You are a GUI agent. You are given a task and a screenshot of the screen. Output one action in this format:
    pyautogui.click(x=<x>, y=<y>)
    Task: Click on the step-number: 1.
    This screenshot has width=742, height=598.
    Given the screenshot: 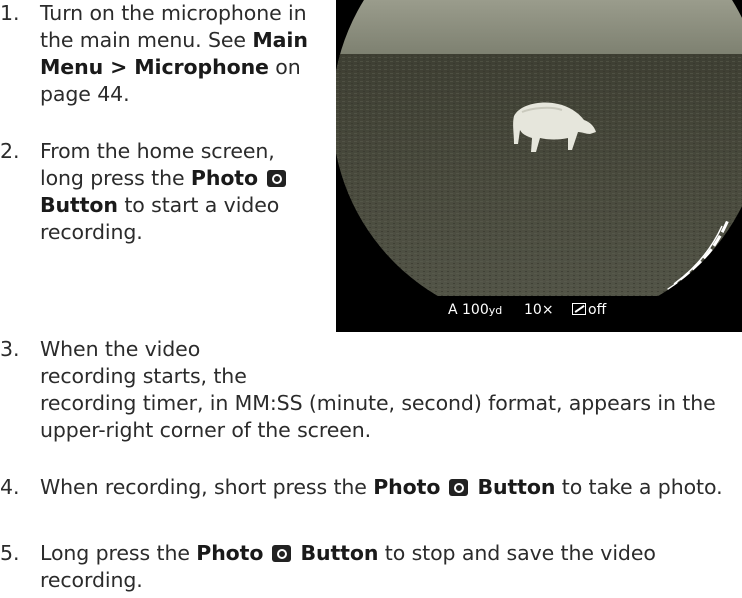 What is the action you would take?
    pyautogui.click(x=10, y=13)
    